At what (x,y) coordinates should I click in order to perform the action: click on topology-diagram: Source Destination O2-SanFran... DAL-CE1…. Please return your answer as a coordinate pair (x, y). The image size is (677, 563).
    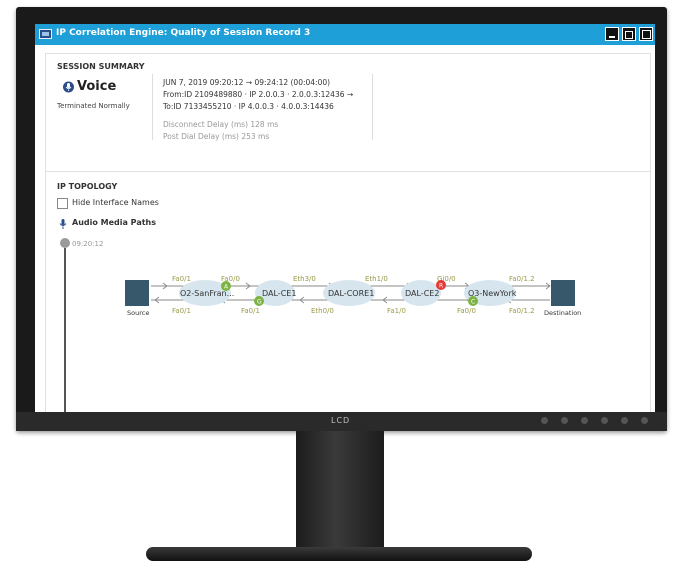
    Looking at the image, I should click on (353, 296).